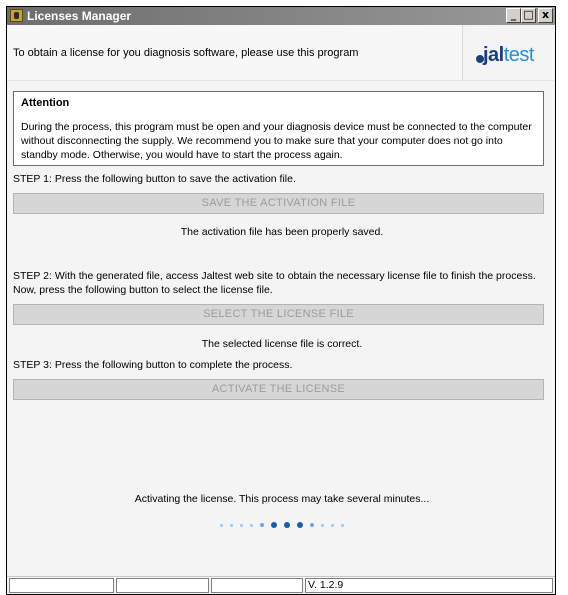 This screenshot has height=595, width=568. What do you see at coordinates (545, 15) in the screenshot?
I see `close-button: x` at bounding box center [545, 15].